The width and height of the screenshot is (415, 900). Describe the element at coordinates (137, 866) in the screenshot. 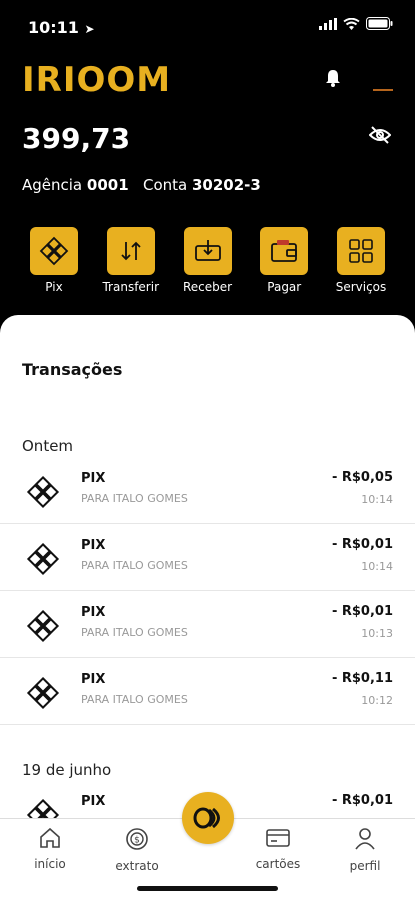

I see `tab-label: extrato` at that location.